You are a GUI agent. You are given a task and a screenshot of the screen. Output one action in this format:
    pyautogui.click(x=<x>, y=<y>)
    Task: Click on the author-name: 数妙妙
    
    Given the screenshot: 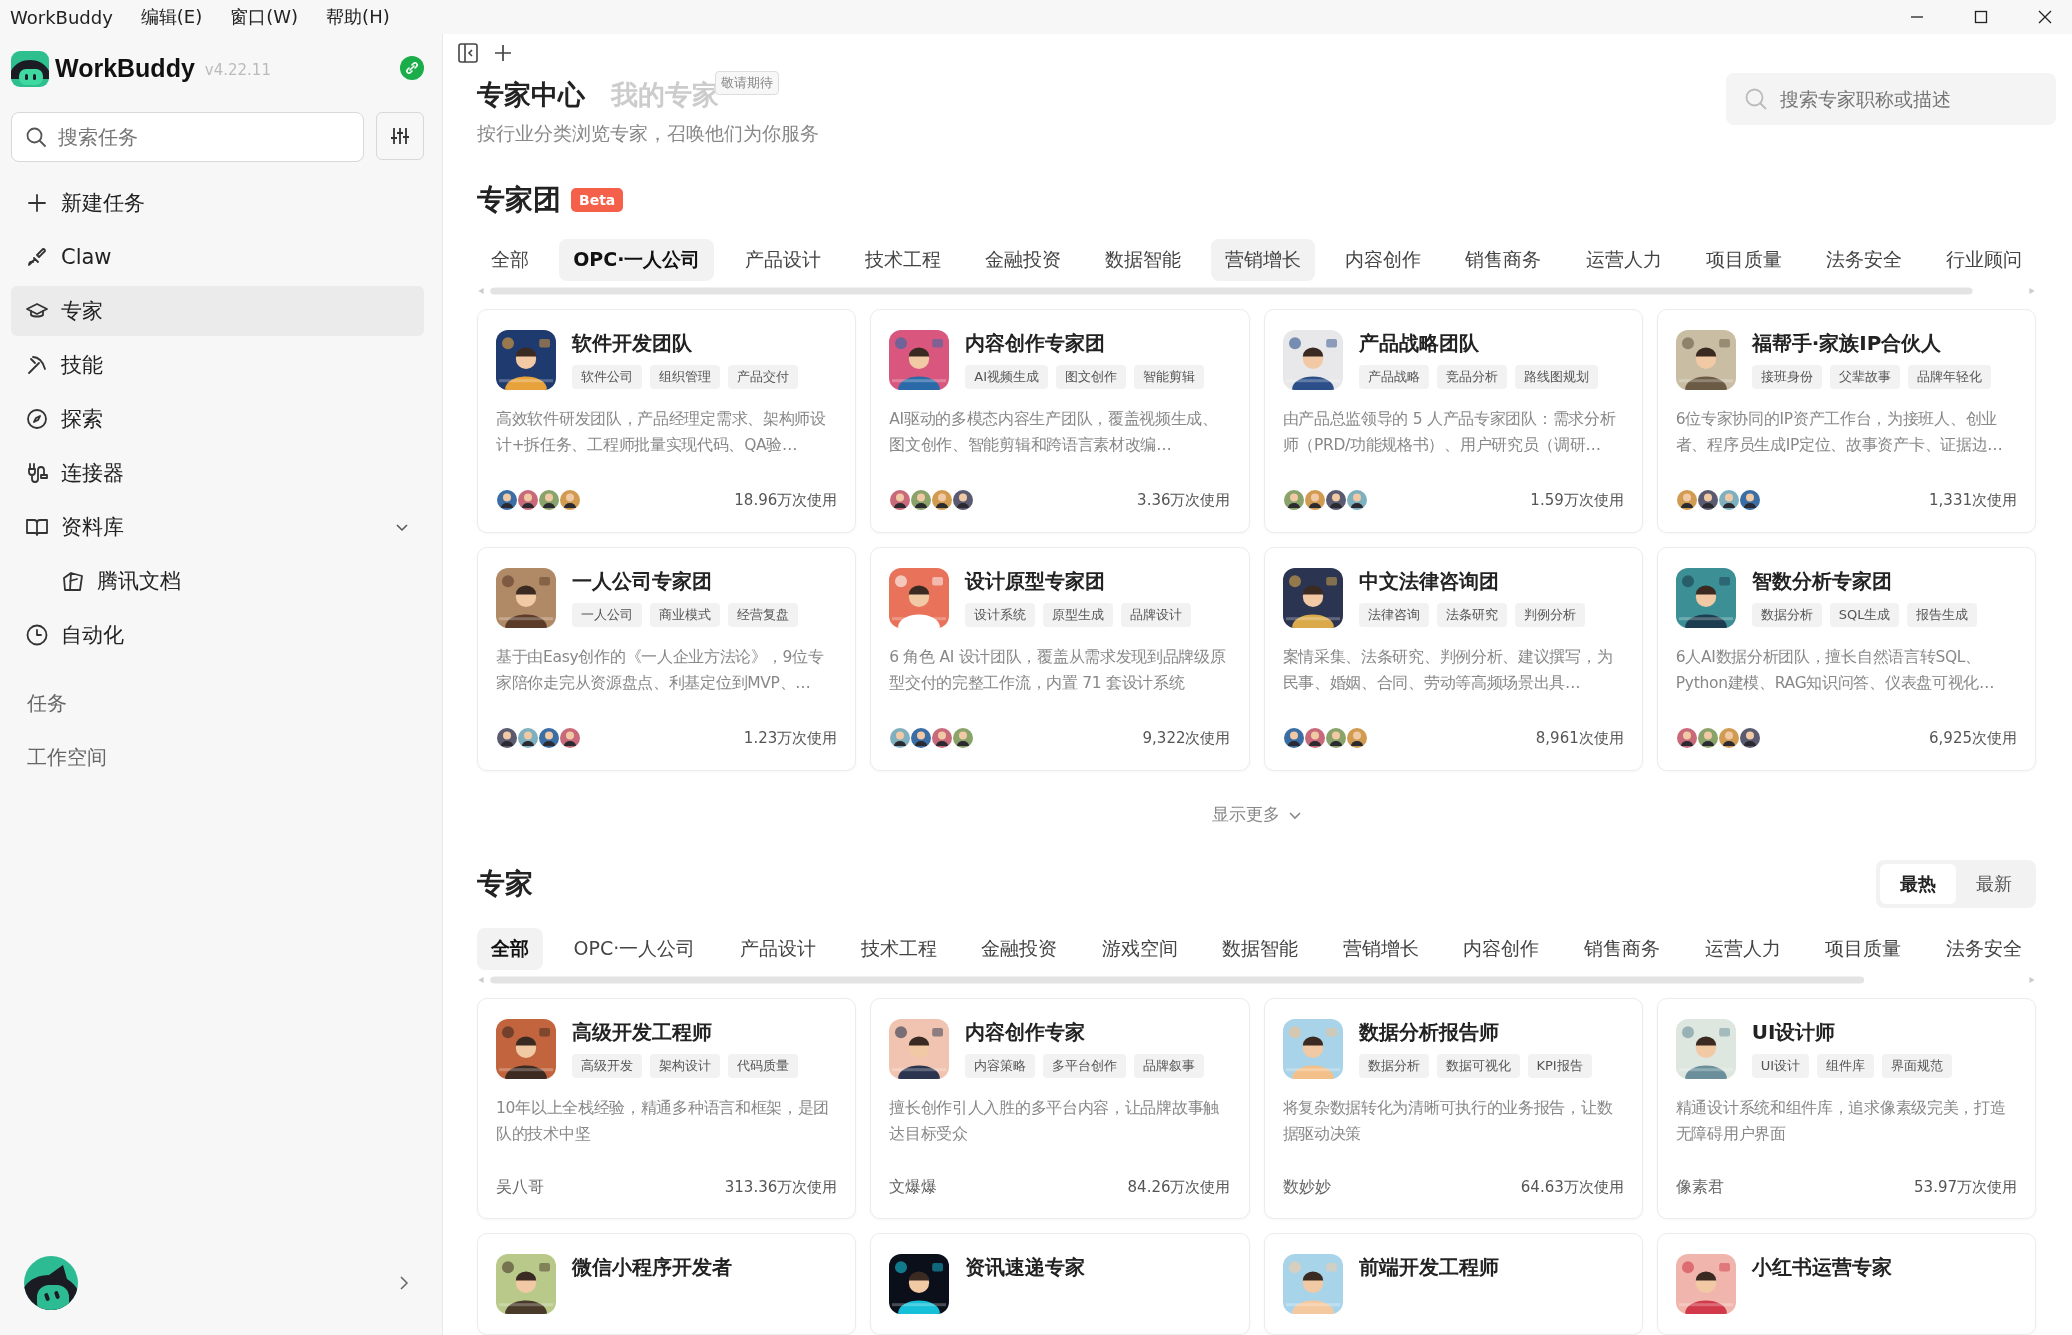 What is the action you would take?
    pyautogui.click(x=1306, y=1187)
    